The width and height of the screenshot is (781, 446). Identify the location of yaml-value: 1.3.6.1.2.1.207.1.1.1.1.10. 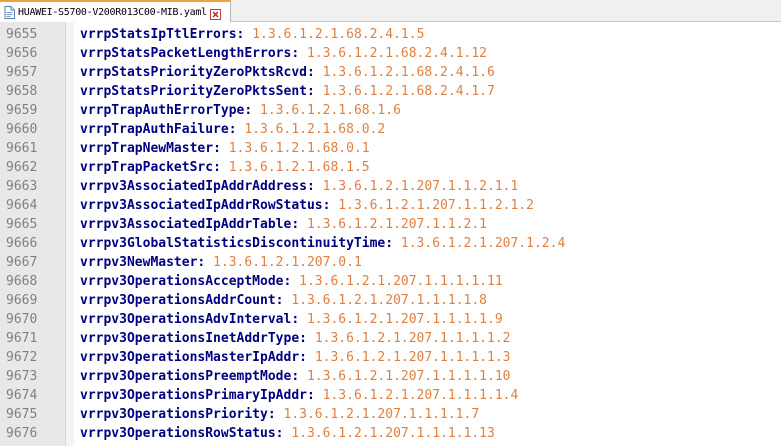
(408, 376).